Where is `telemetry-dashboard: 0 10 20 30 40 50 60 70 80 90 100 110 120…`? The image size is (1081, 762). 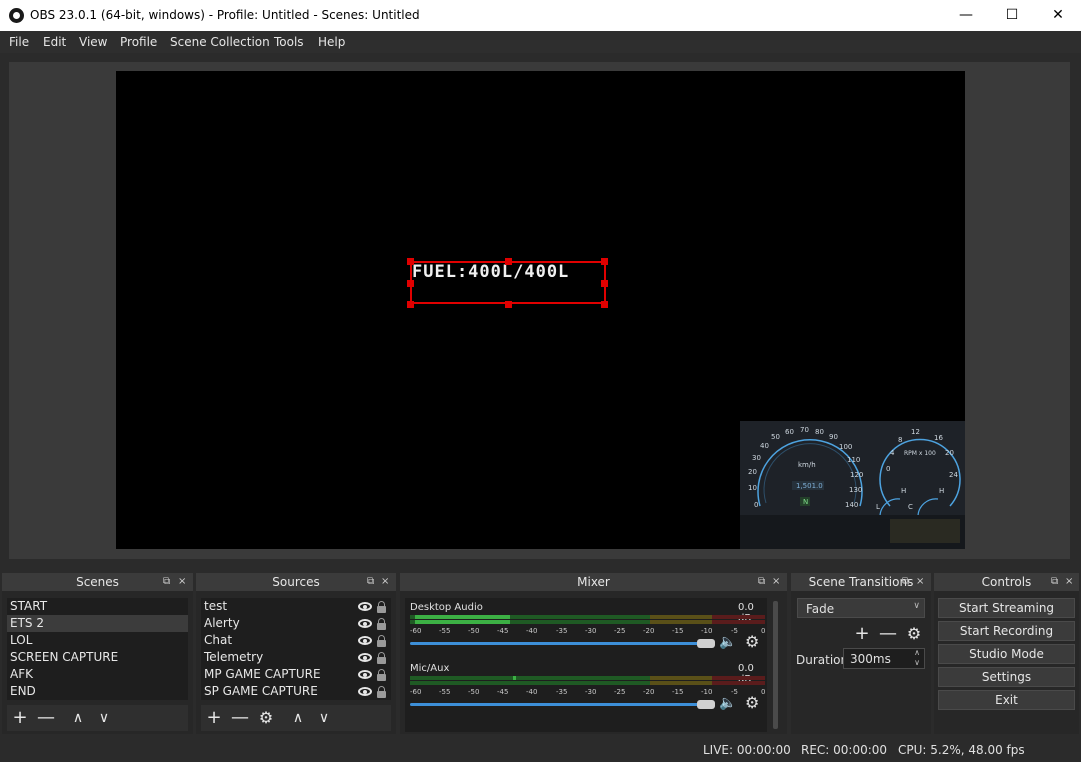
telemetry-dashboard: 0 10 20 30 40 50 60 70 80 90 100 110 120… is located at coordinates (852, 485).